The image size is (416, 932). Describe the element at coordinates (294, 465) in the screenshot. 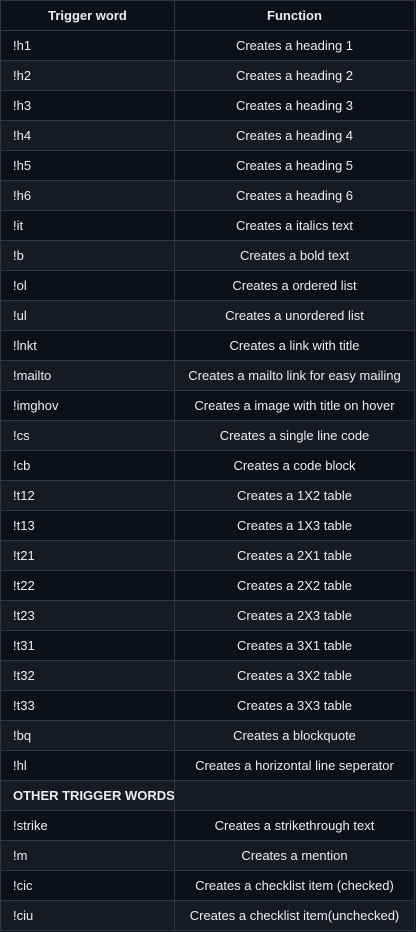

I see `function-cell: Creates a code block` at that location.